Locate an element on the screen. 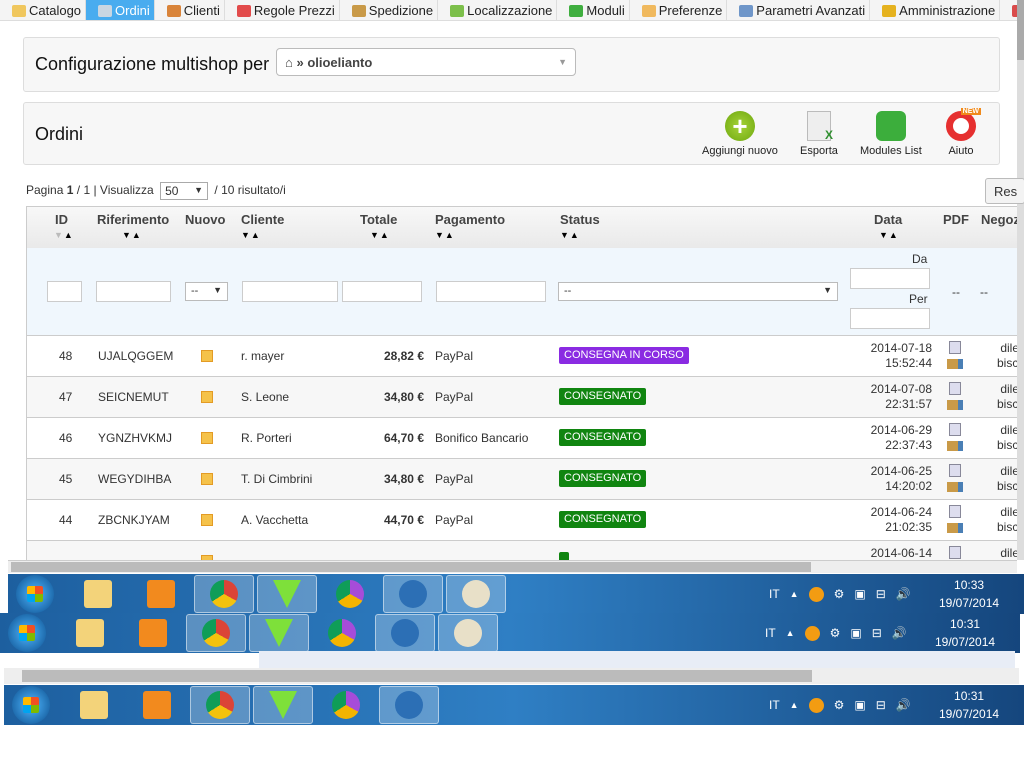 This screenshot has height=768, width=1024. help-button: NEW Aiuto is located at coordinates (963, 132).